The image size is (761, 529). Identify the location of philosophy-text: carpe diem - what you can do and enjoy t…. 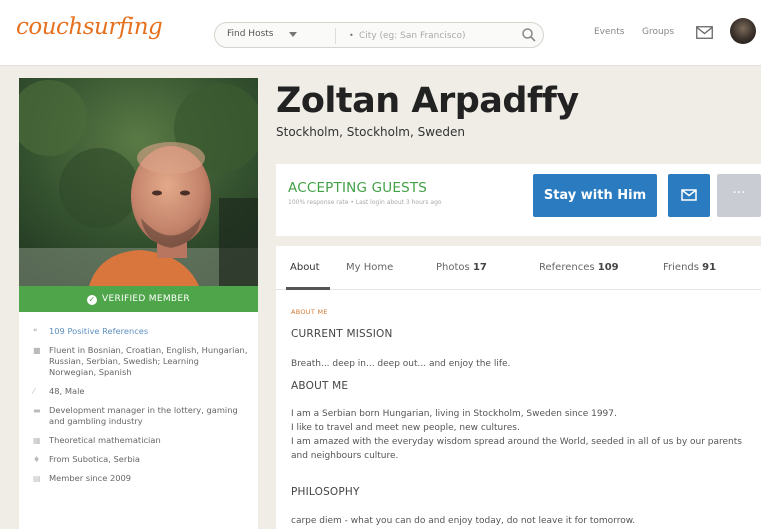
(463, 521).